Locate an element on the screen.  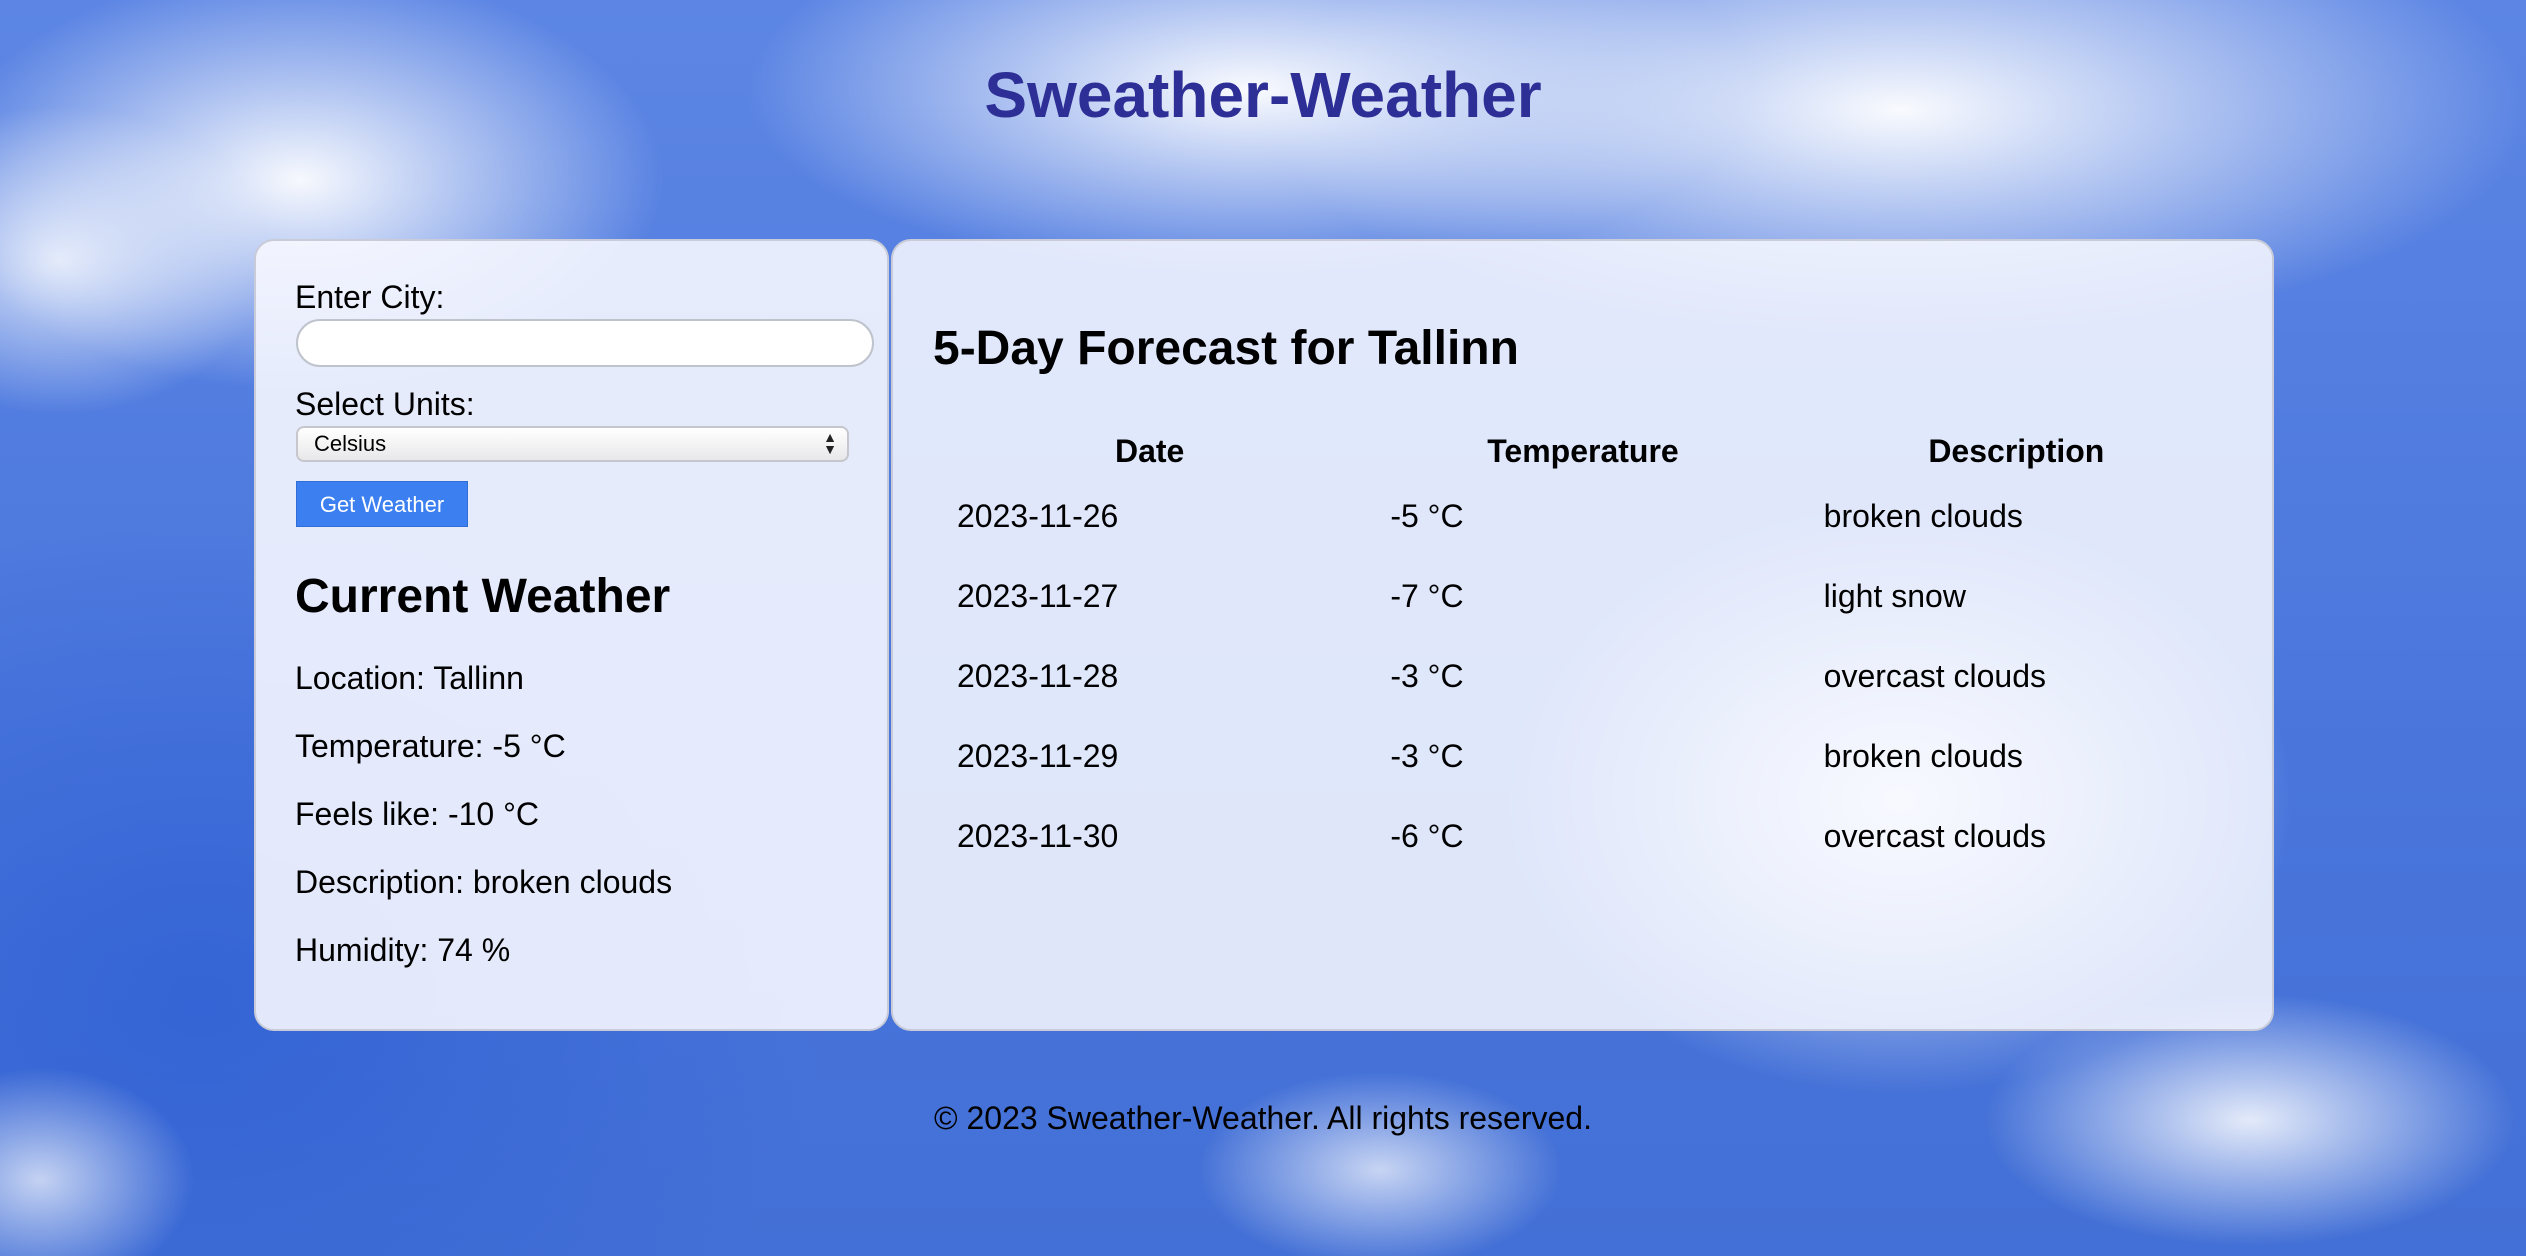
current-humidity: Humidity: 74 % is located at coordinates (403, 950).